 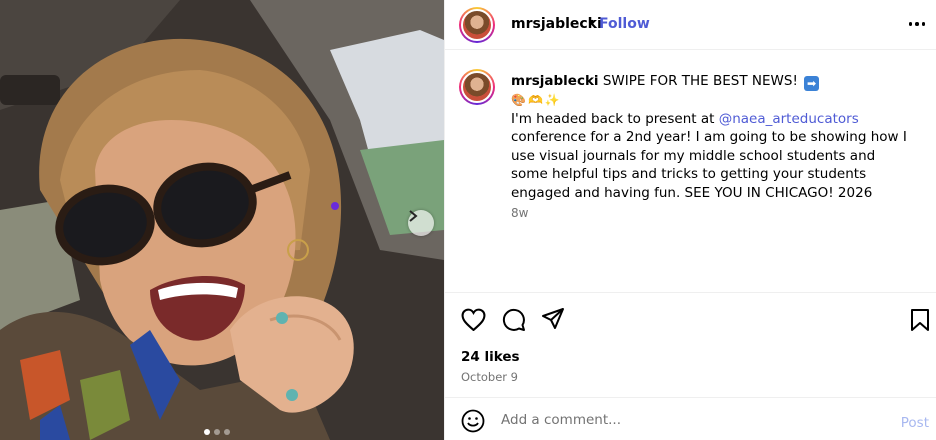 I want to click on smiley-icon, so click(x=473, y=423).